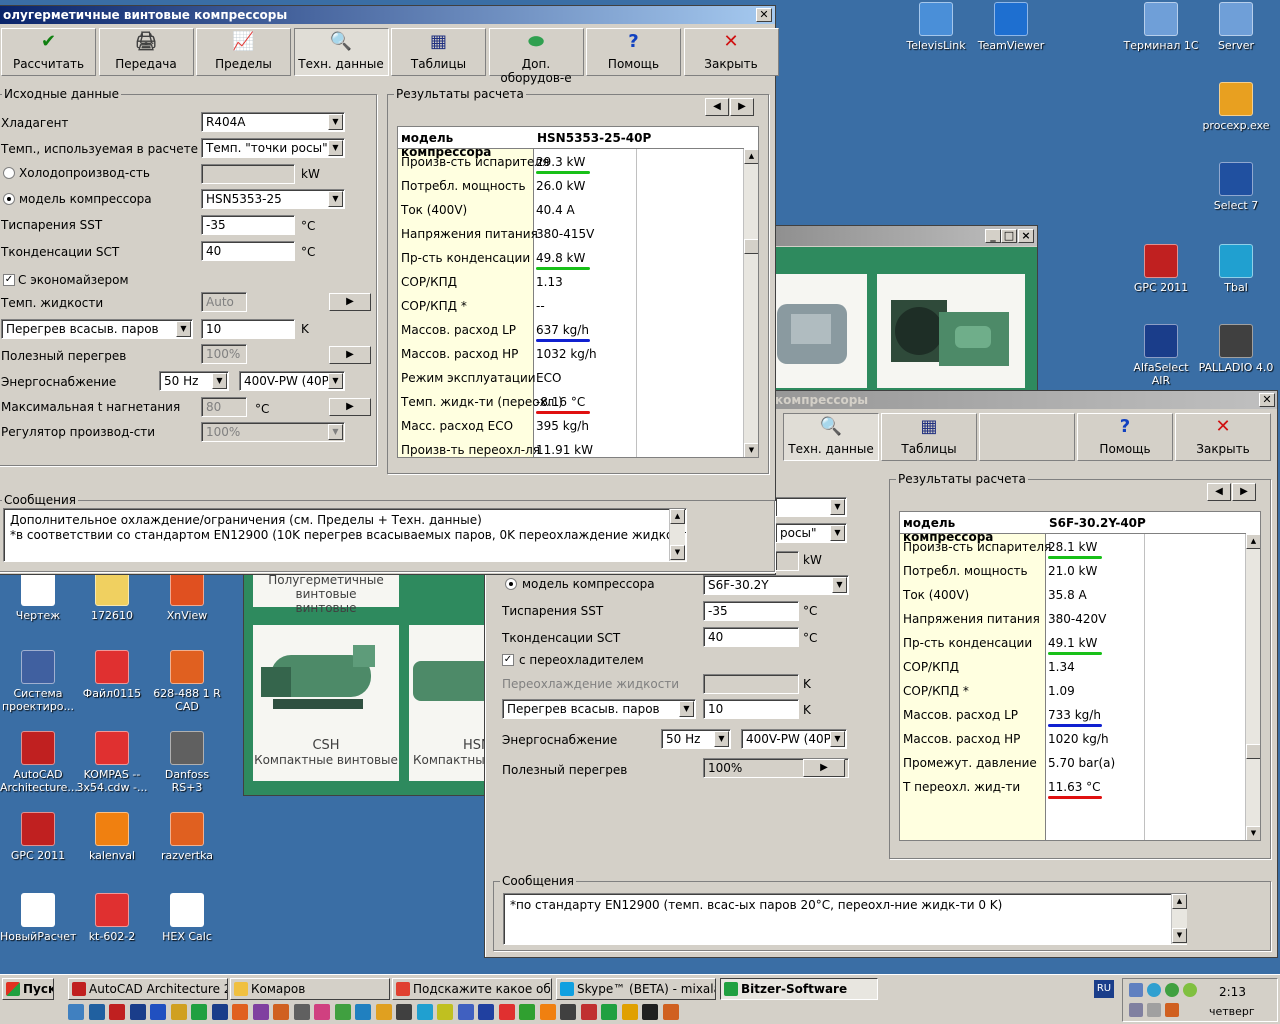  I want to click on desktop-icon: razvertka, so click(187, 837).